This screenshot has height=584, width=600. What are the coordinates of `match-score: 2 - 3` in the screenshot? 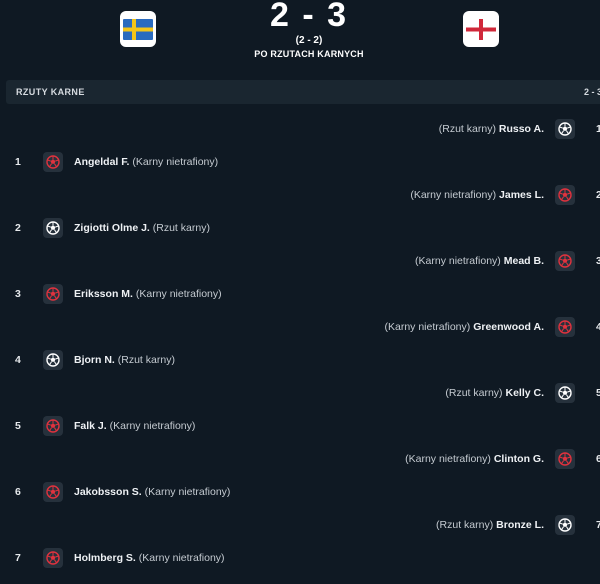 It's located at (309, 17).